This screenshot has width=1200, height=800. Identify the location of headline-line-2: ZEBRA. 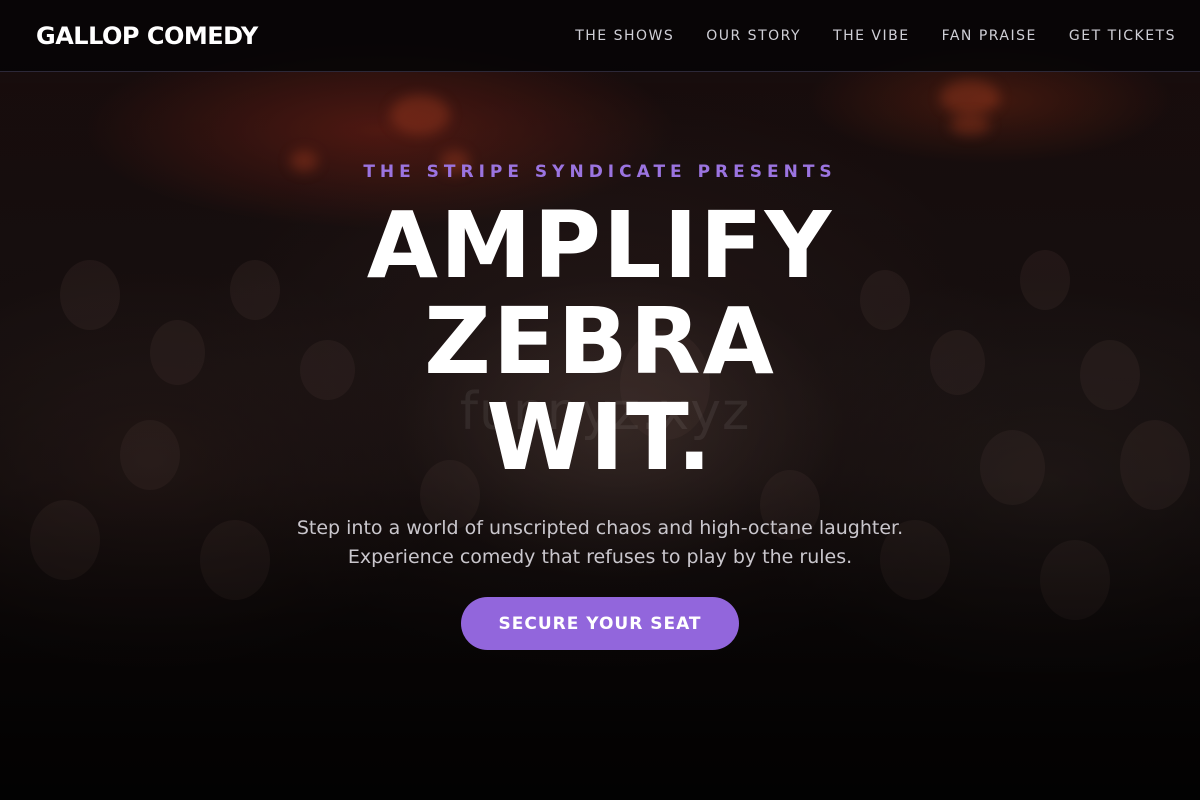
(600, 341).